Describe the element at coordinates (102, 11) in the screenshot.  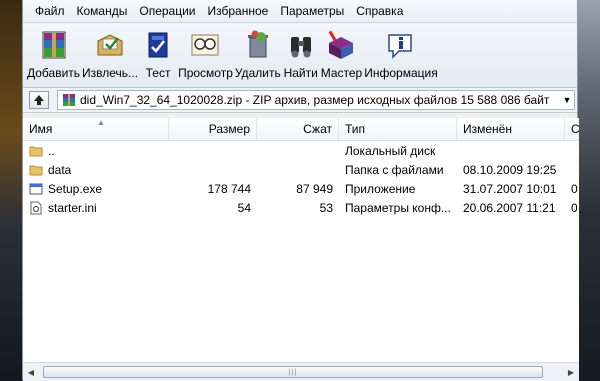
I see `menu-commands: Команды` at that location.